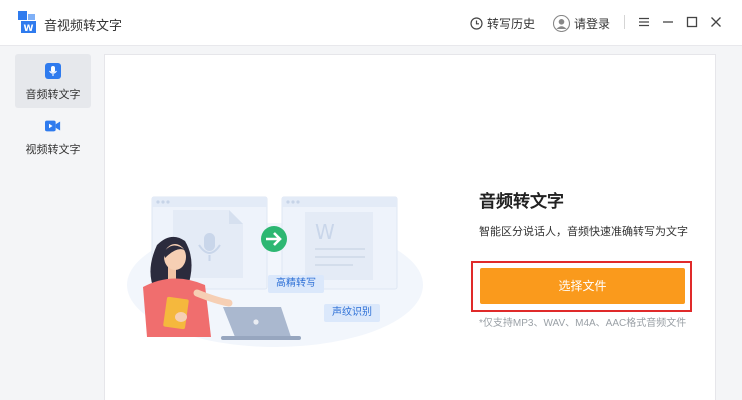  I want to click on sidebar-item-audio-to-text: 音频转文字, so click(53, 81).